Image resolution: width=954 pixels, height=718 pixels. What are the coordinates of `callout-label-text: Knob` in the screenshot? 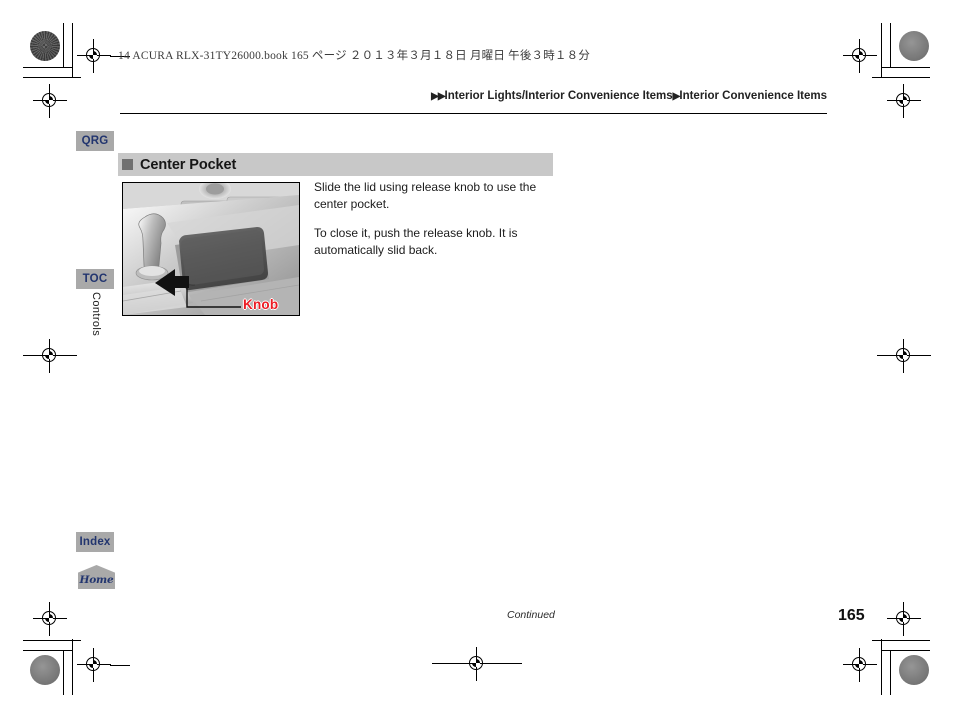 It's located at (261, 304).